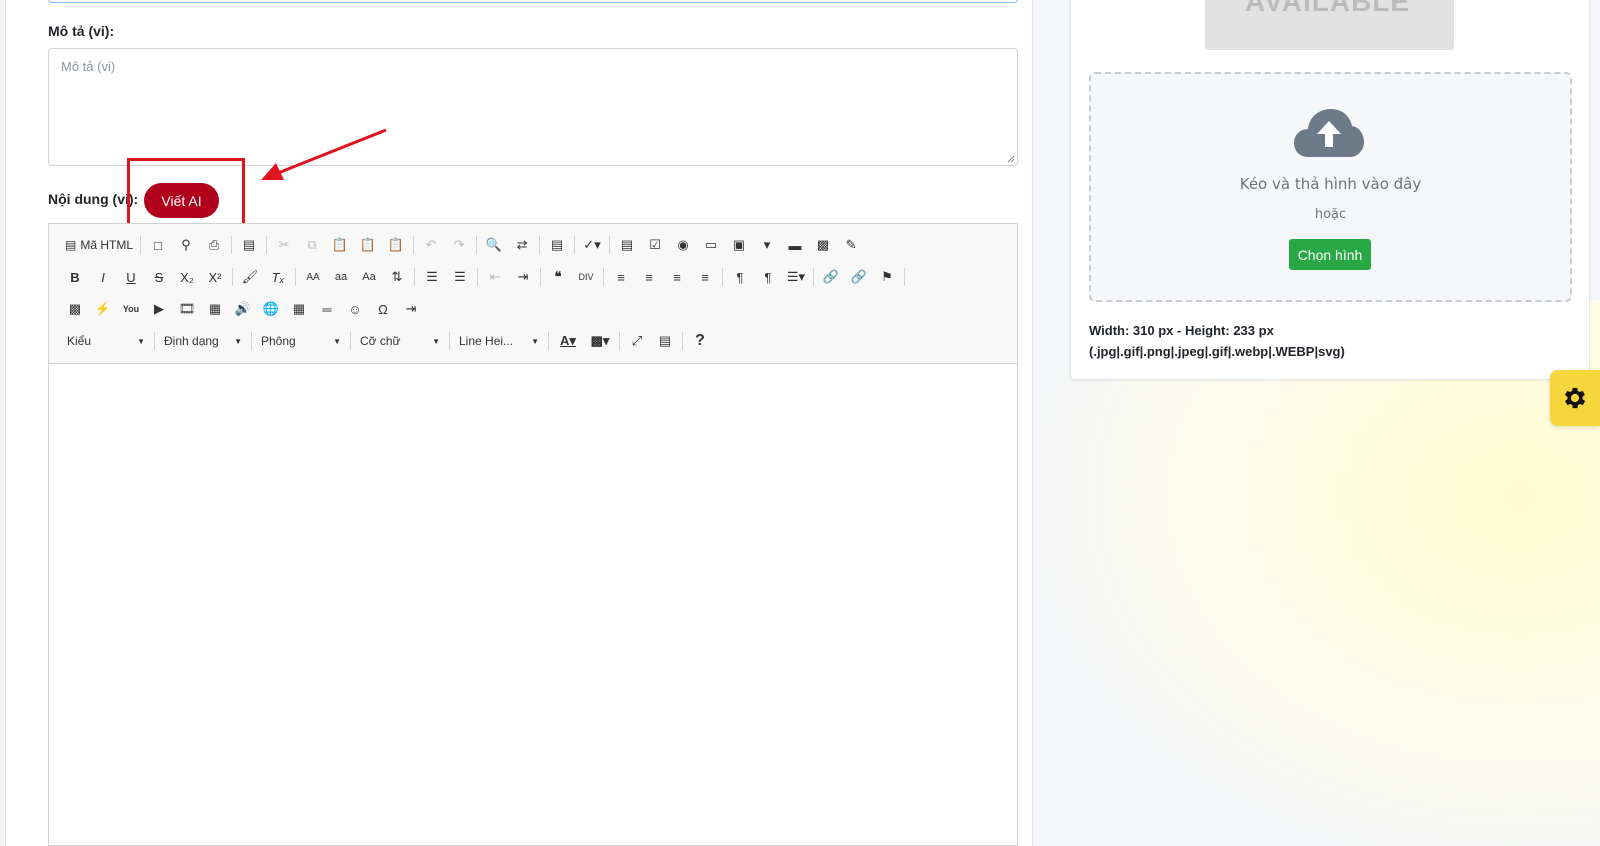 The height and width of the screenshot is (846, 1600). What do you see at coordinates (1328, 8) in the screenshot?
I see `placeholder-image-text: AVAILABLE` at bounding box center [1328, 8].